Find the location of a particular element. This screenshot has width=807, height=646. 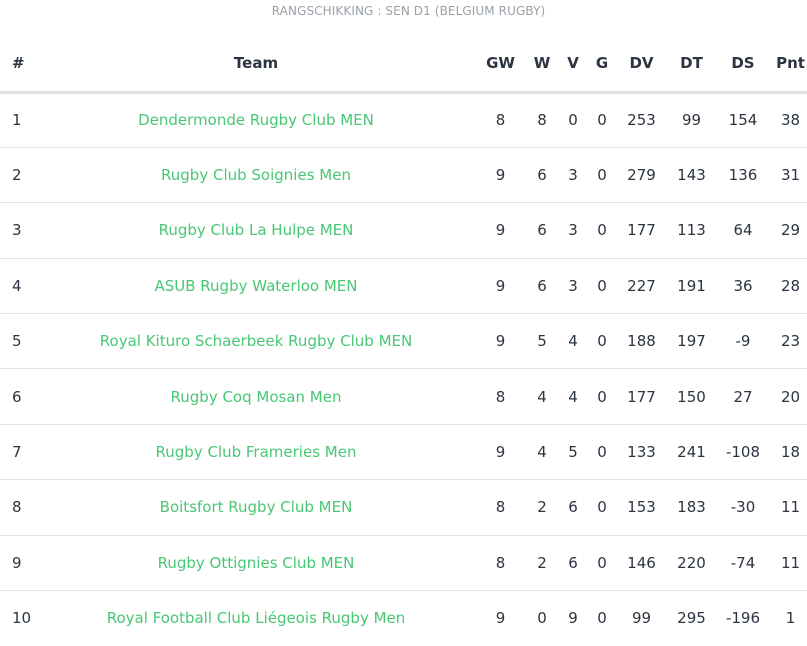

cell-points-difference: -108 is located at coordinates (743, 452).